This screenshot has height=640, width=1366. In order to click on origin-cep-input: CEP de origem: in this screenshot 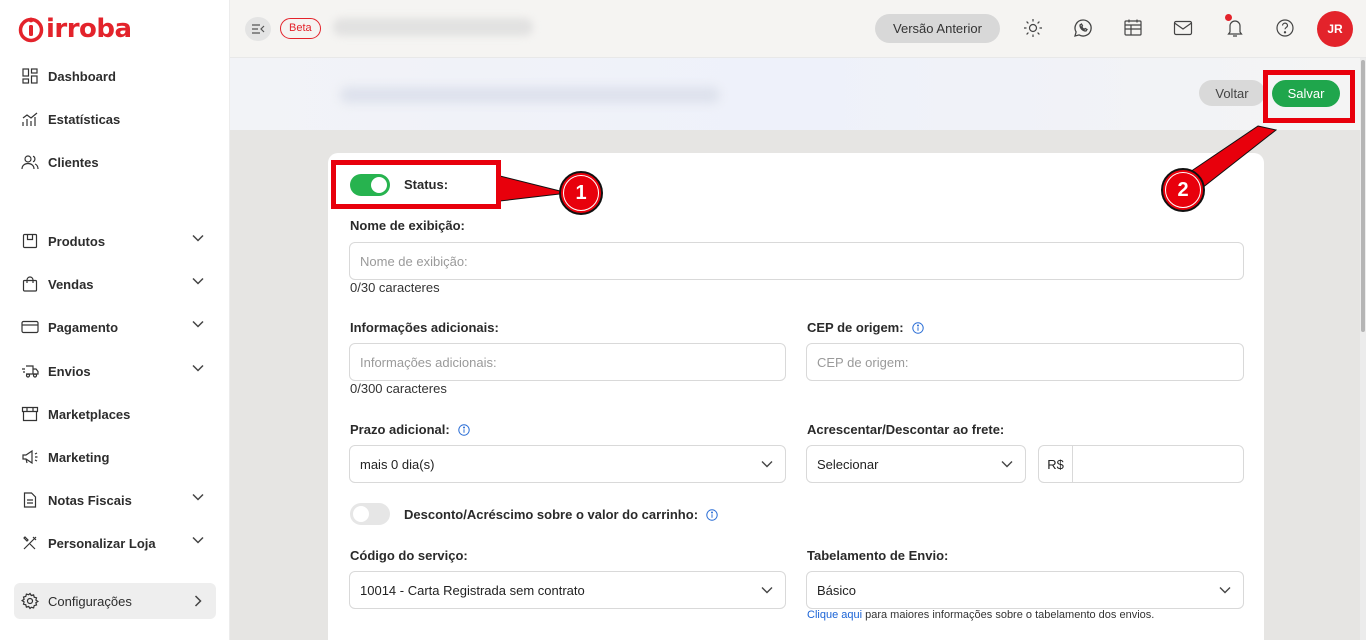, I will do `click(1025, 362)`.